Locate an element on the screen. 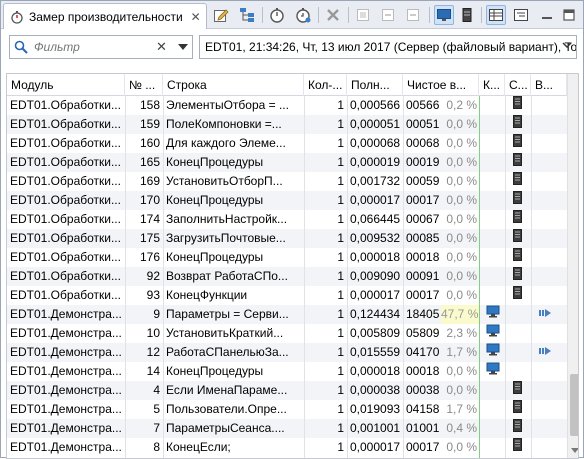 This screenshot has width=584, height=459. cell-net-time: 04170 1,7 % is located at coordinates (441, 352).